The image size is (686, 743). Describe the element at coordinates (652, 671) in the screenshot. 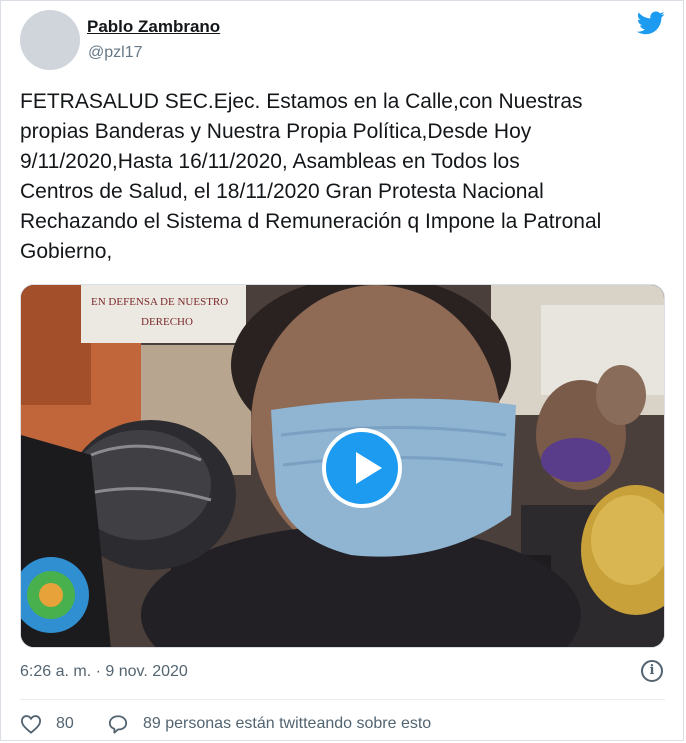

I see `info-icon: i` at that location.